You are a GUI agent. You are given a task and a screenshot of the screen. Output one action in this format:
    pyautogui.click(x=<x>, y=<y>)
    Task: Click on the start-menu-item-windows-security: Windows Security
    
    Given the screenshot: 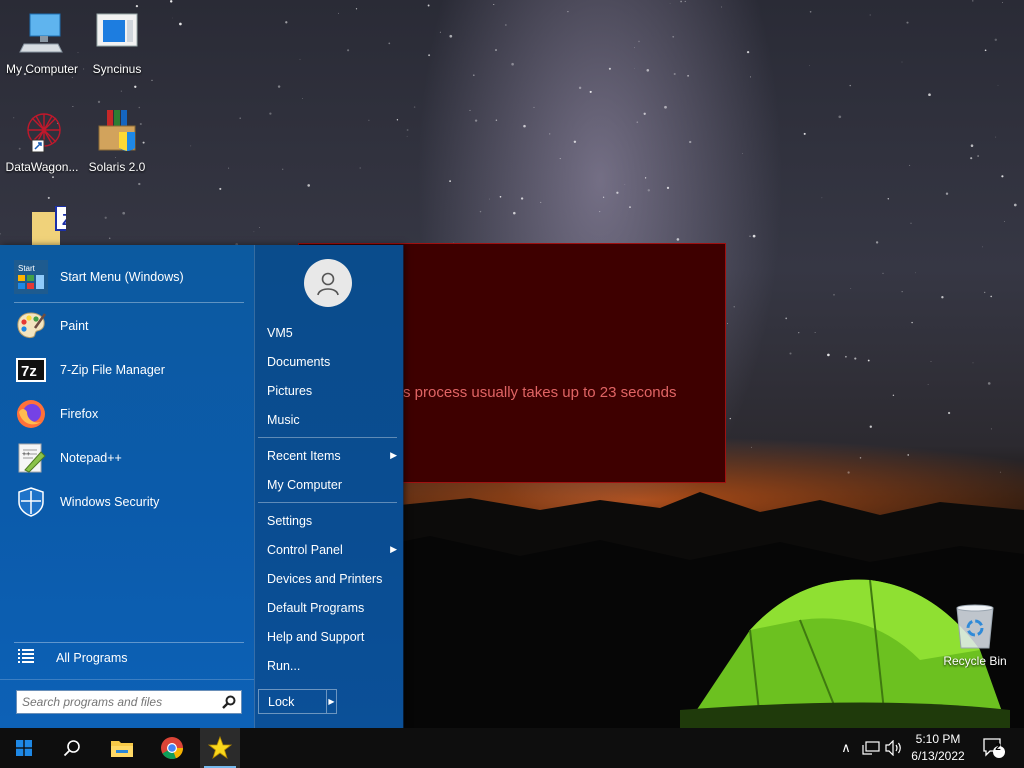 What is the action you would take?
    pyautogui.click(x=130, y=502)
    